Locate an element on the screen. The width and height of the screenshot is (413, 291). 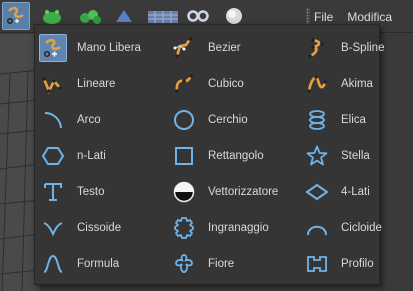
menu-item-label: n-Lati is located at coordinates (91, 156).